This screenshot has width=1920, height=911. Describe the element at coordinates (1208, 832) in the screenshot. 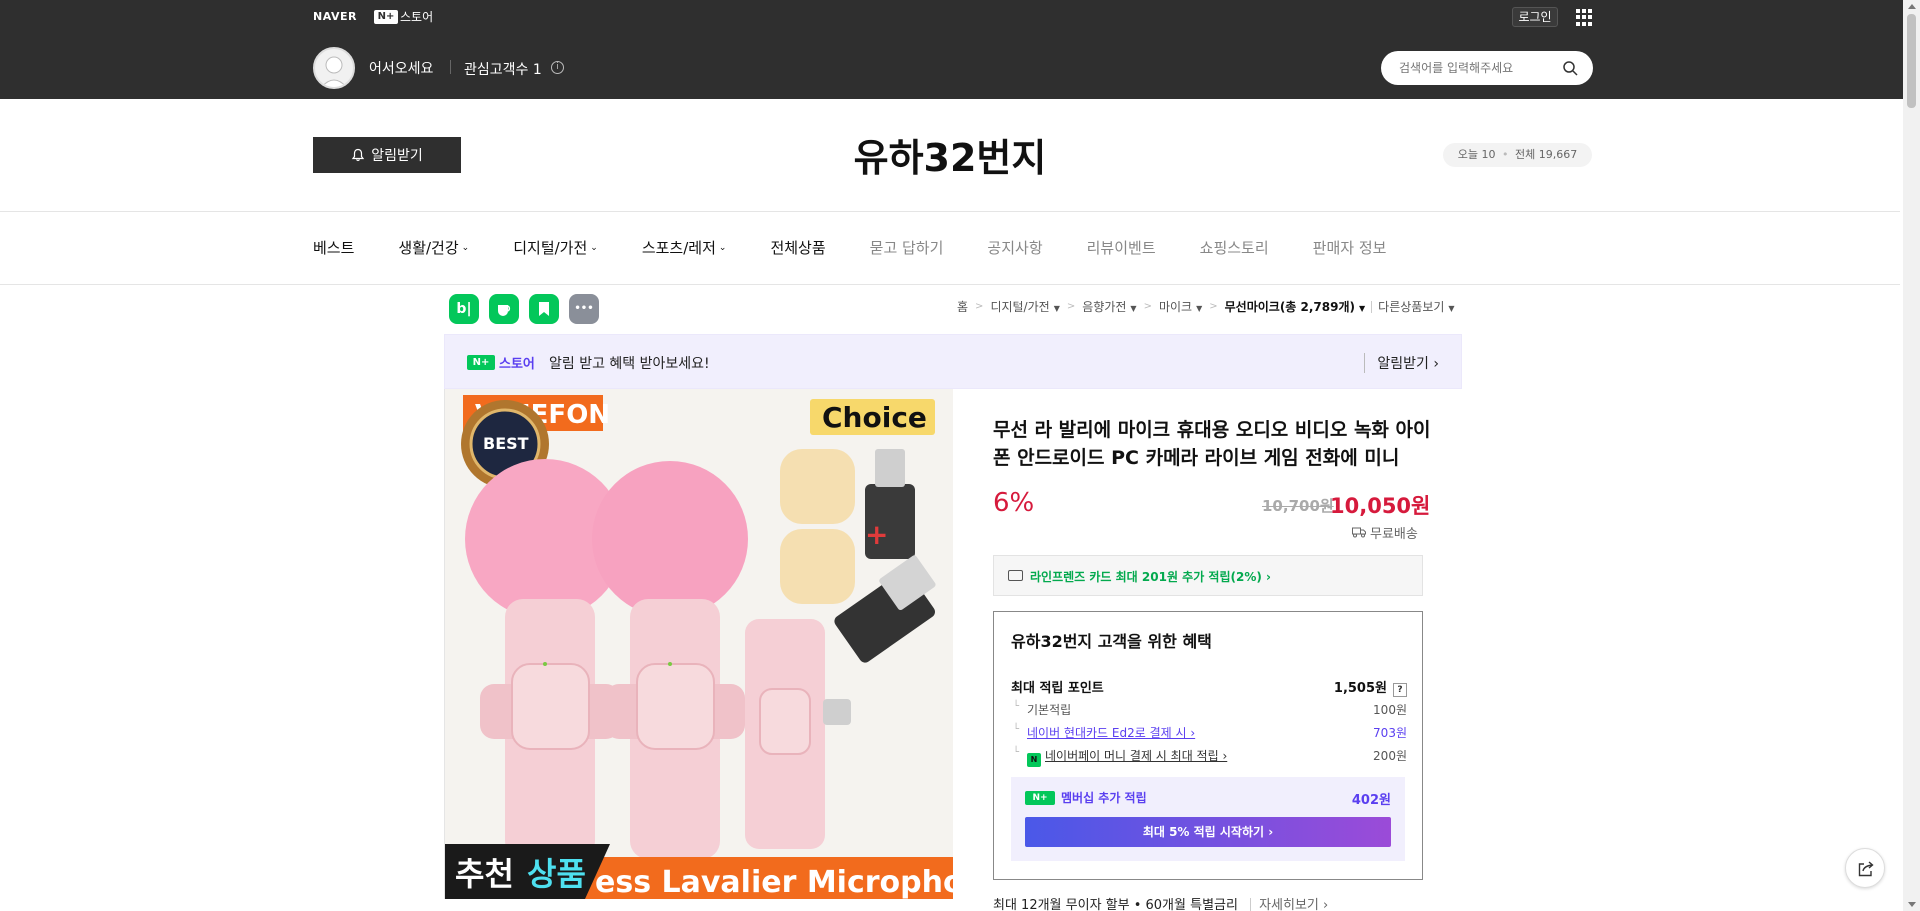

I see `membership-start-button: 최대 5% 적립 시작하기 ›` at that location.